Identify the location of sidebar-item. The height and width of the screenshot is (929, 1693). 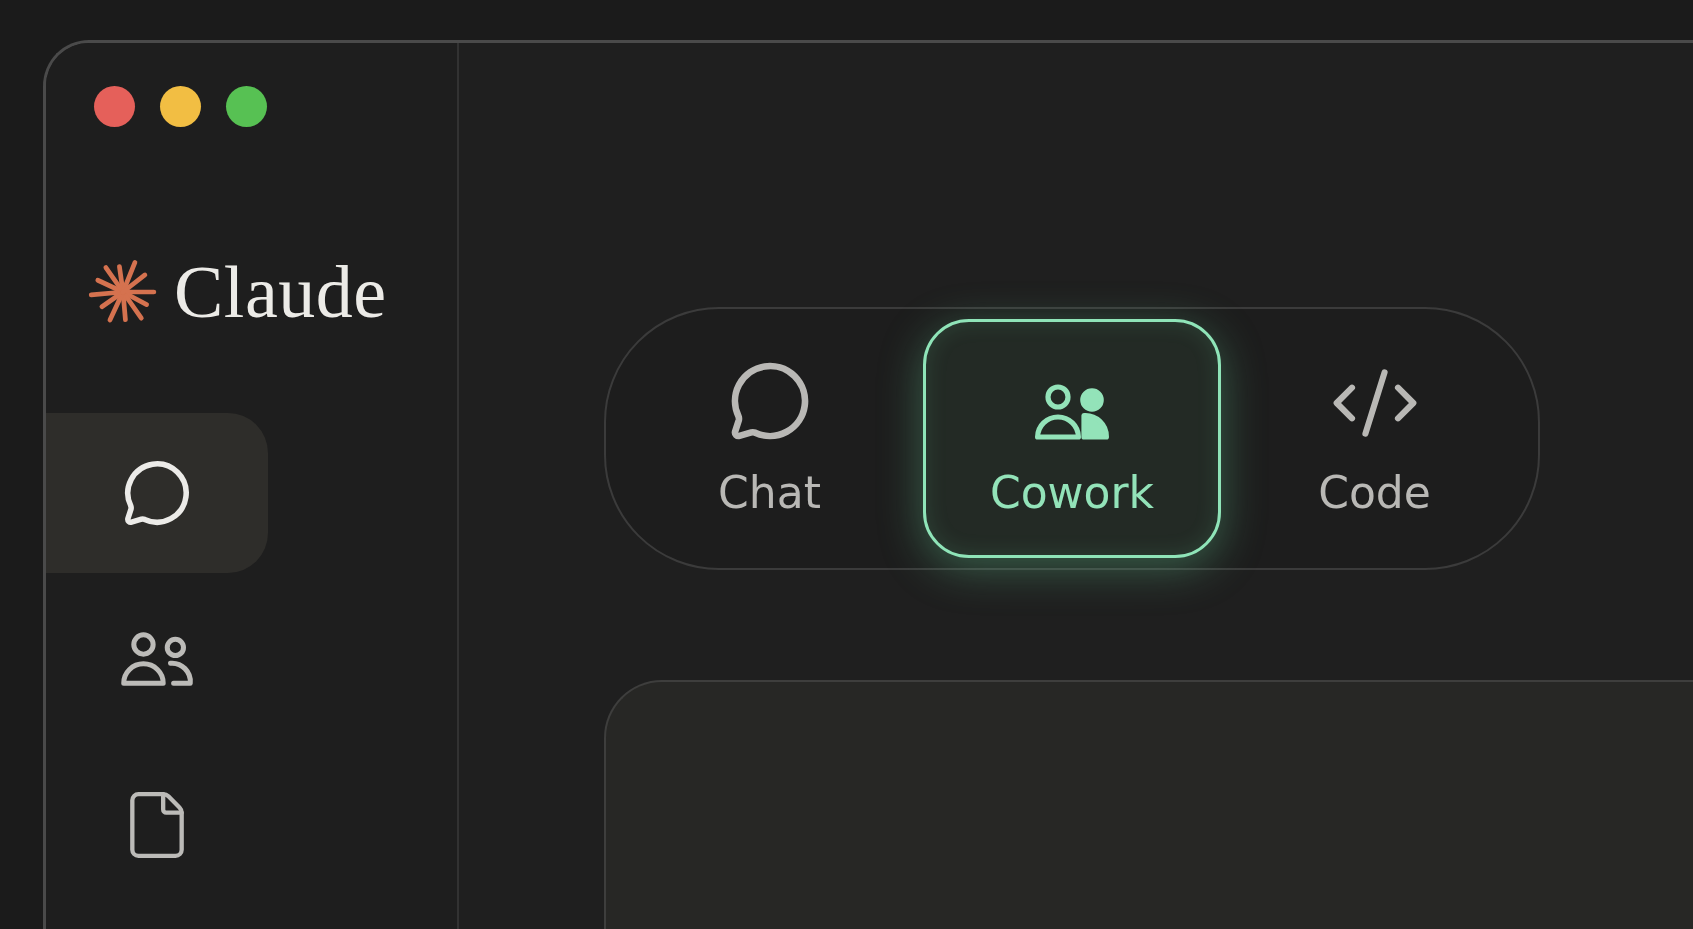
(157, 493).